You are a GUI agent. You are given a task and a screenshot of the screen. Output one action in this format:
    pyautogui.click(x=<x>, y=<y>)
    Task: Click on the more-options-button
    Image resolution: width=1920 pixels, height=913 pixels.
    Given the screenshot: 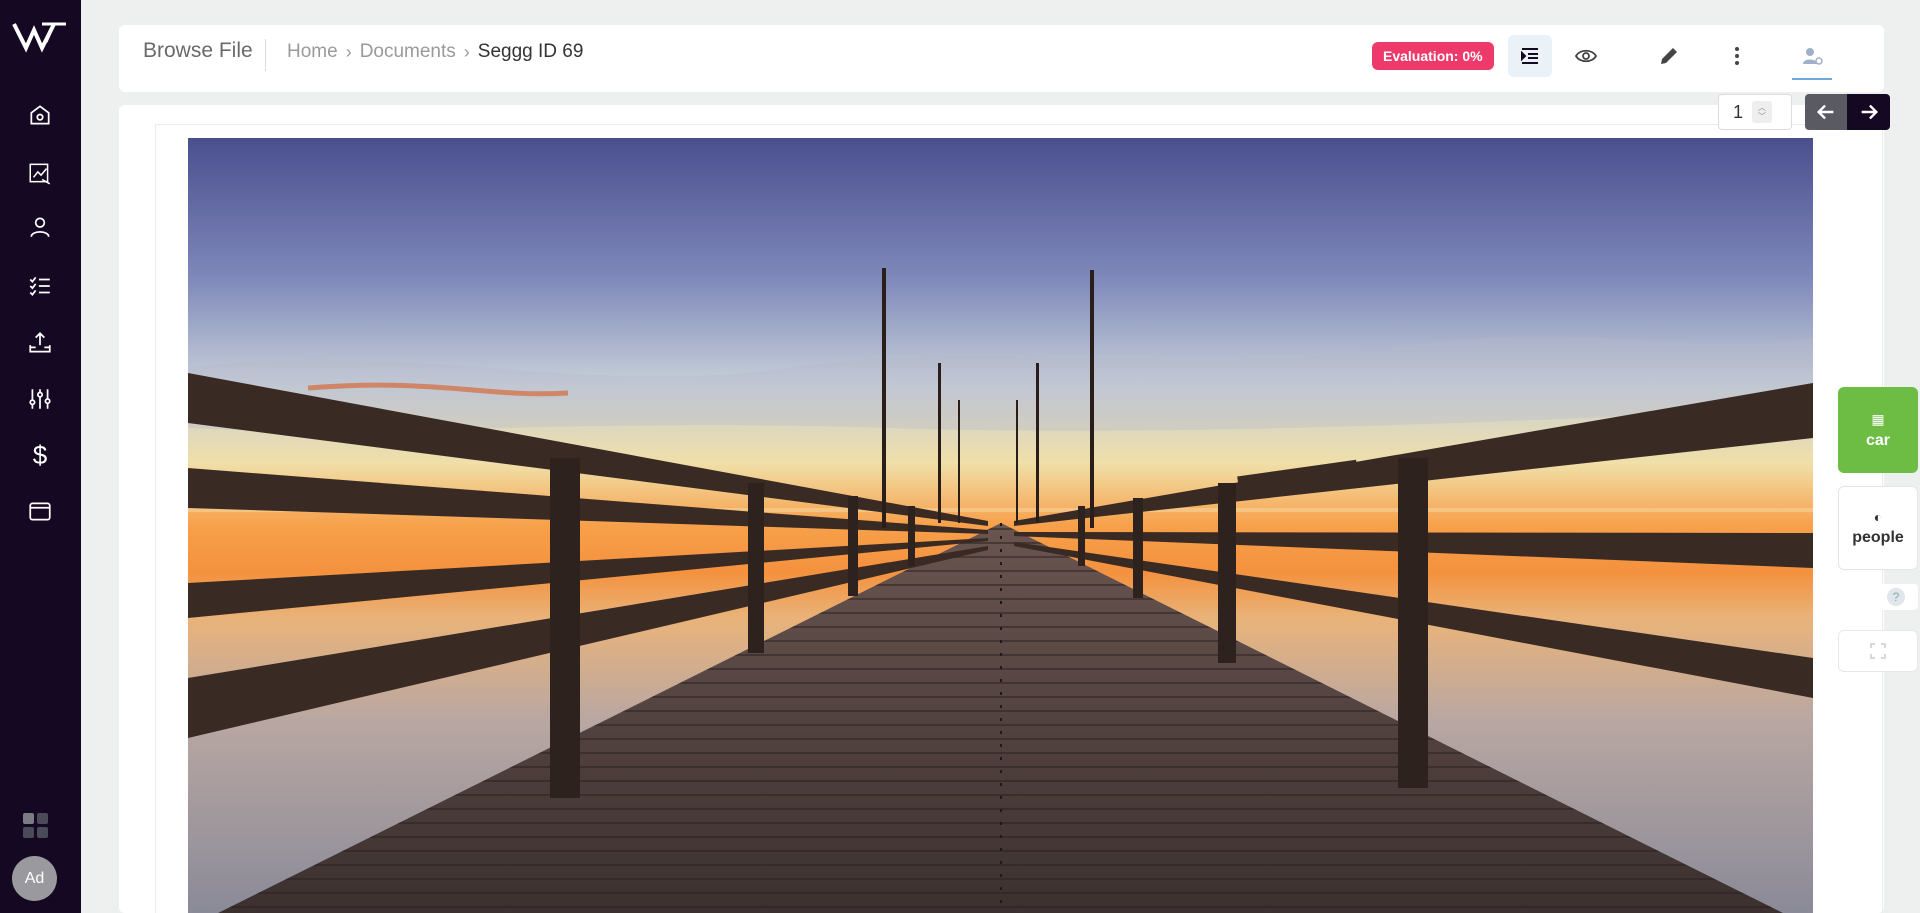 What is the action you would take?
    pyautogui.click(x=1737, y=56)
    